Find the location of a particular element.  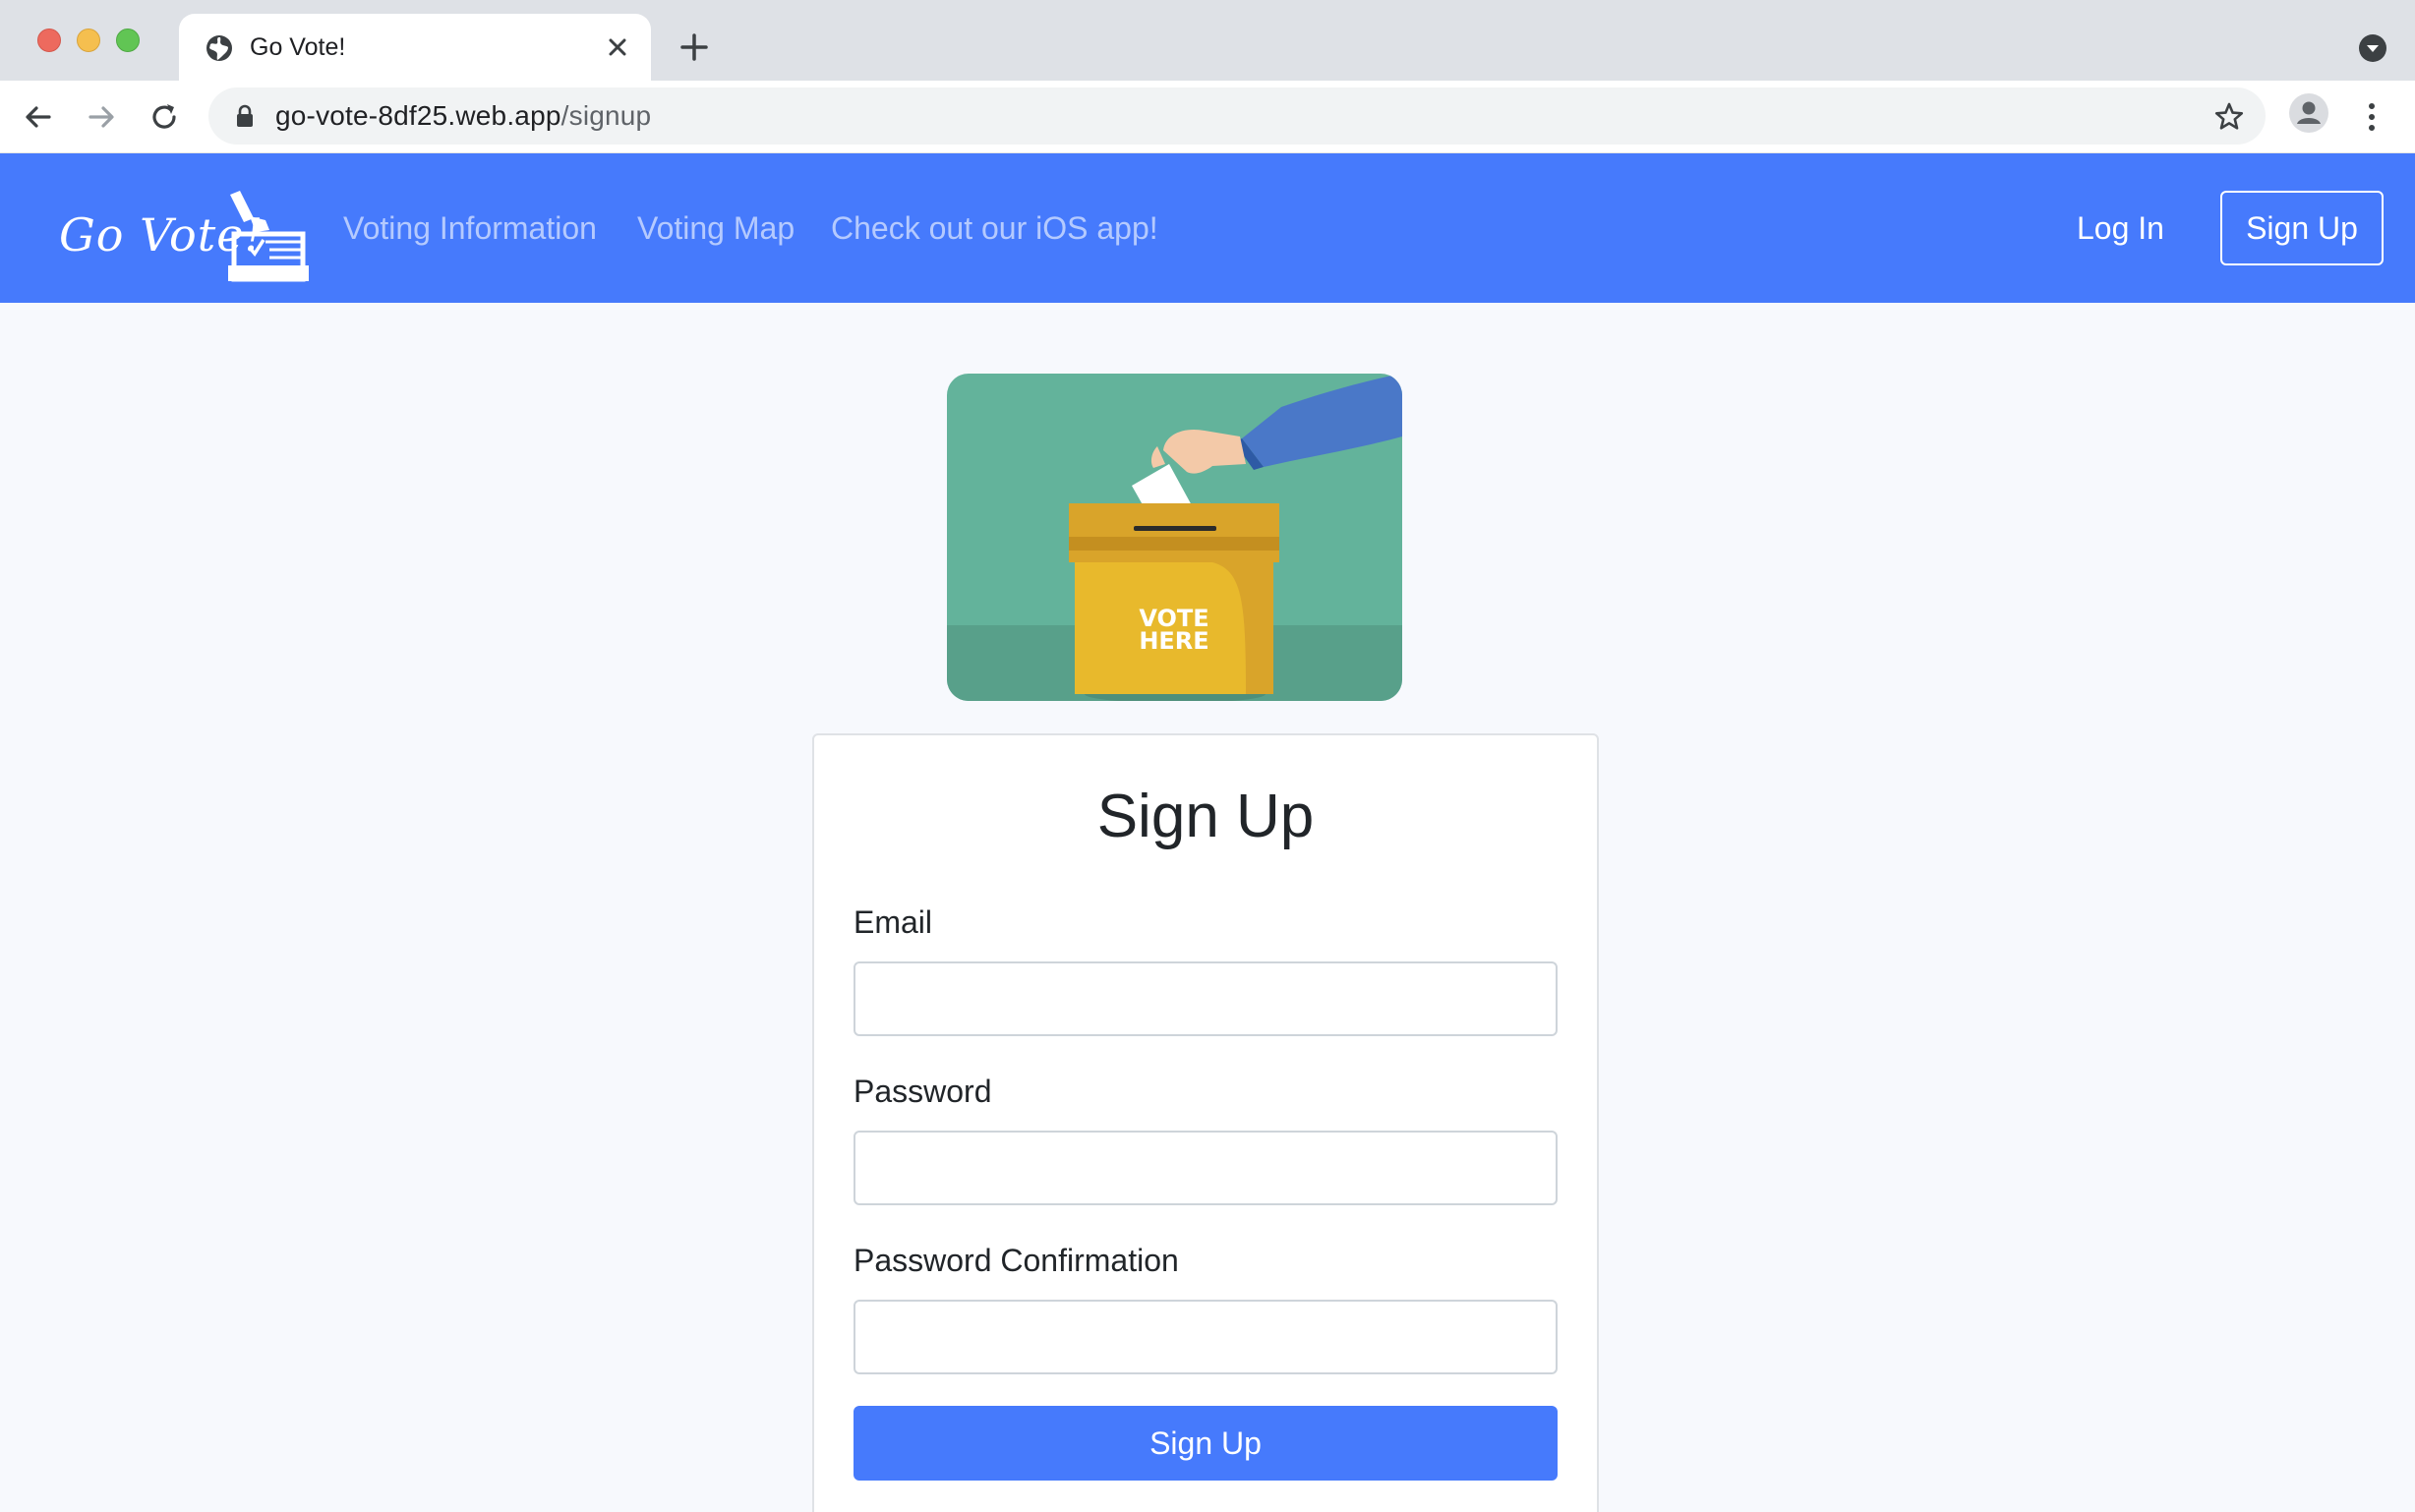

bookmark-star-icon is located at coordinates (2229, 117).